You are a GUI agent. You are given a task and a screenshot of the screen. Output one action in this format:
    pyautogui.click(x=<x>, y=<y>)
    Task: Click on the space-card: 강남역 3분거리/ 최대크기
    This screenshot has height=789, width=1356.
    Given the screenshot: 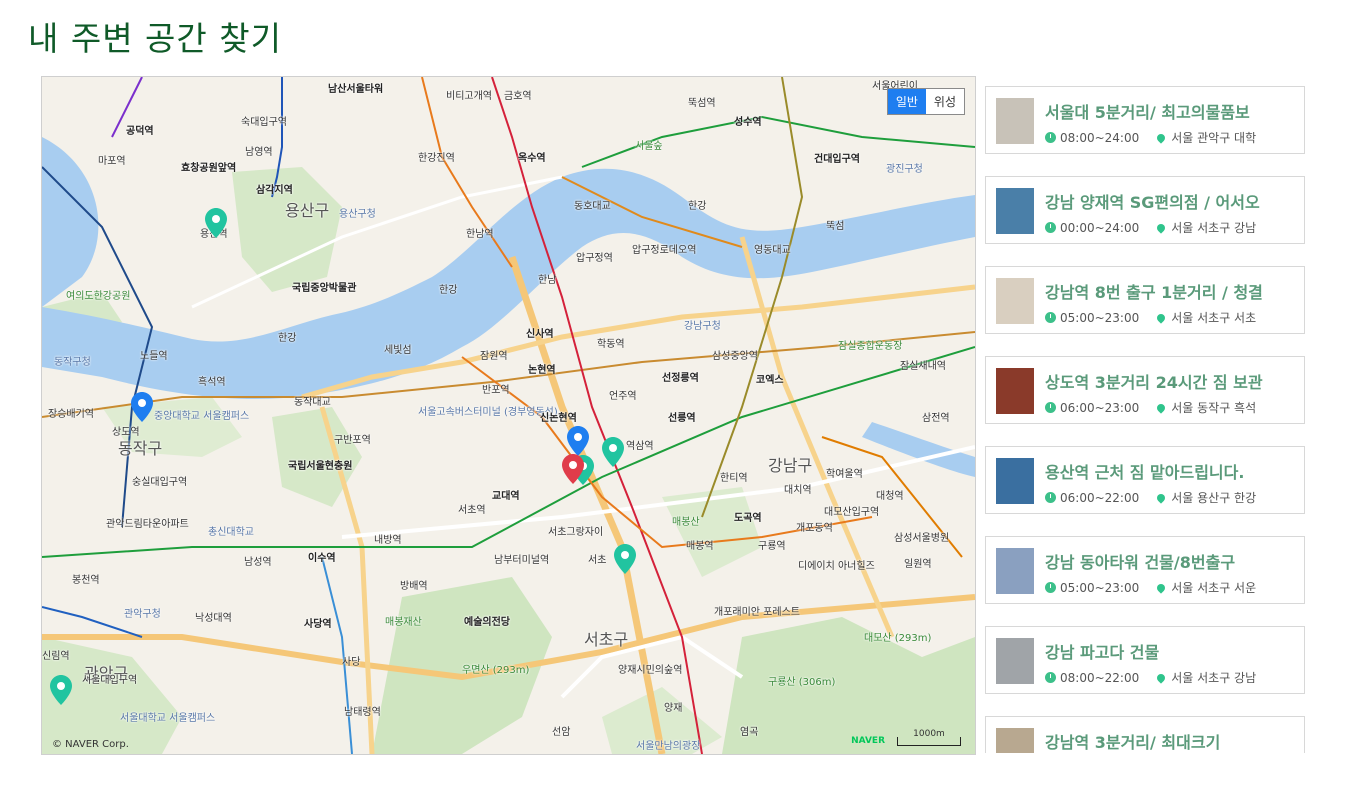 What is the action you would take?
    pyautogui.click(x=1145, y=734)
    